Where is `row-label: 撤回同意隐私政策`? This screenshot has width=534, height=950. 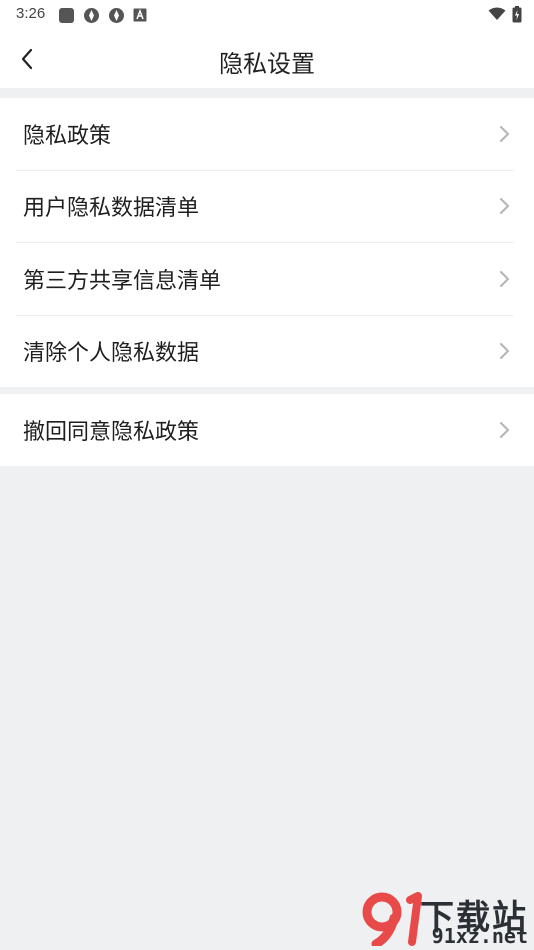 row-label: 撤回同意隐私政策 is located at coordinates (111, 432).